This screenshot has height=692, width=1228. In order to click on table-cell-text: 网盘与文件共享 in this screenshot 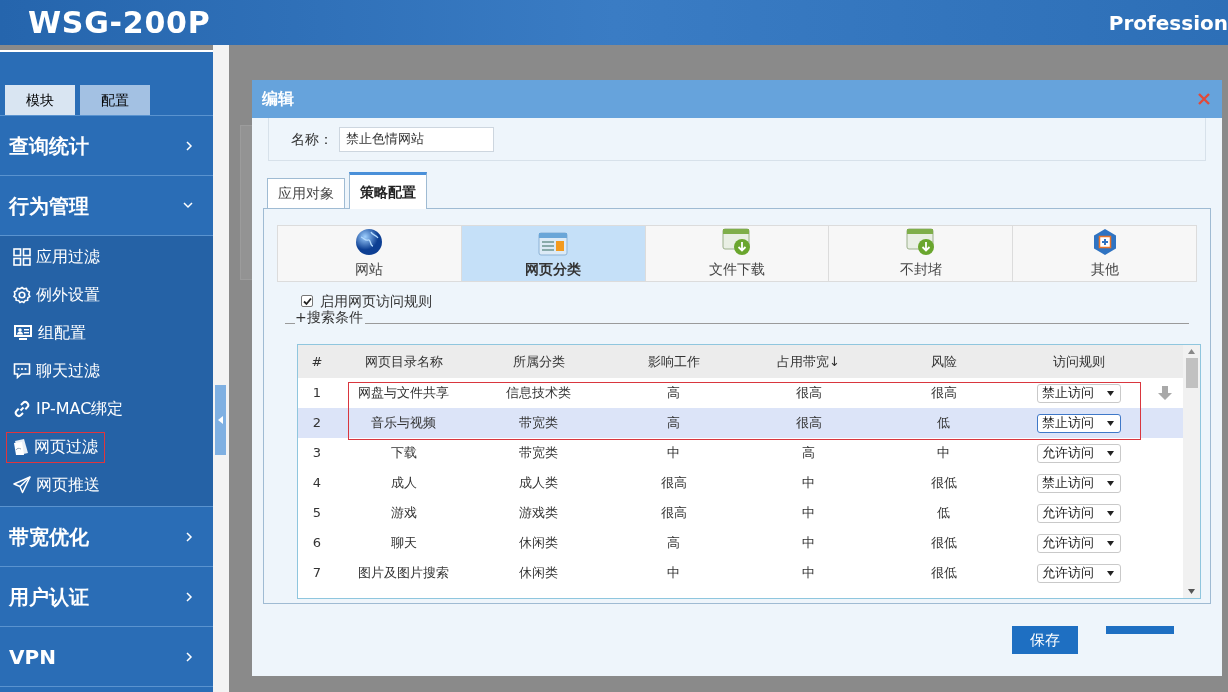, I will do `click(403, 393)`.